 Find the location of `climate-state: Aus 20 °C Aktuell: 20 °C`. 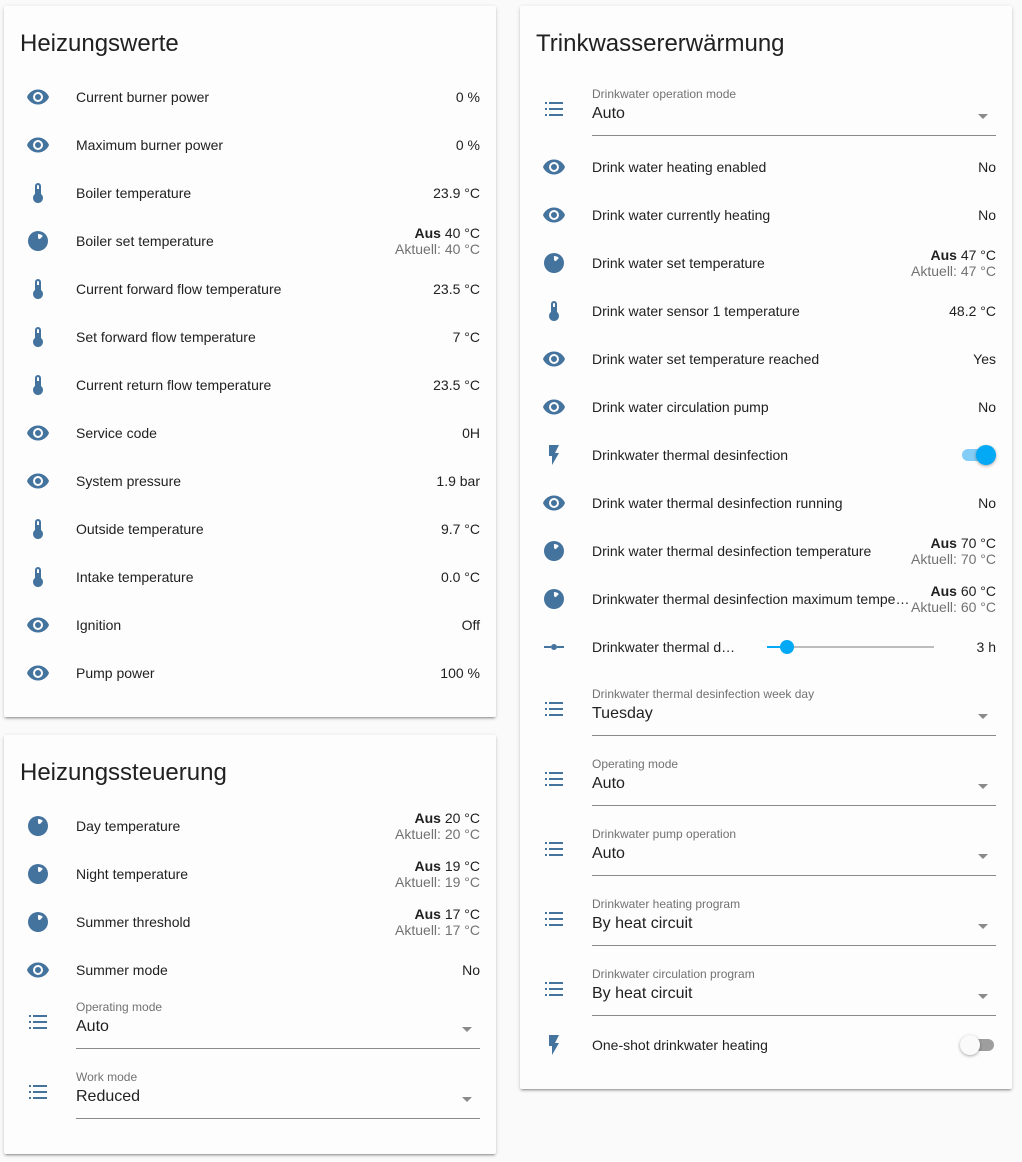

climate-state: Aus 20 °C Aktuell: 20 °C is located at coordinates (437, 826).